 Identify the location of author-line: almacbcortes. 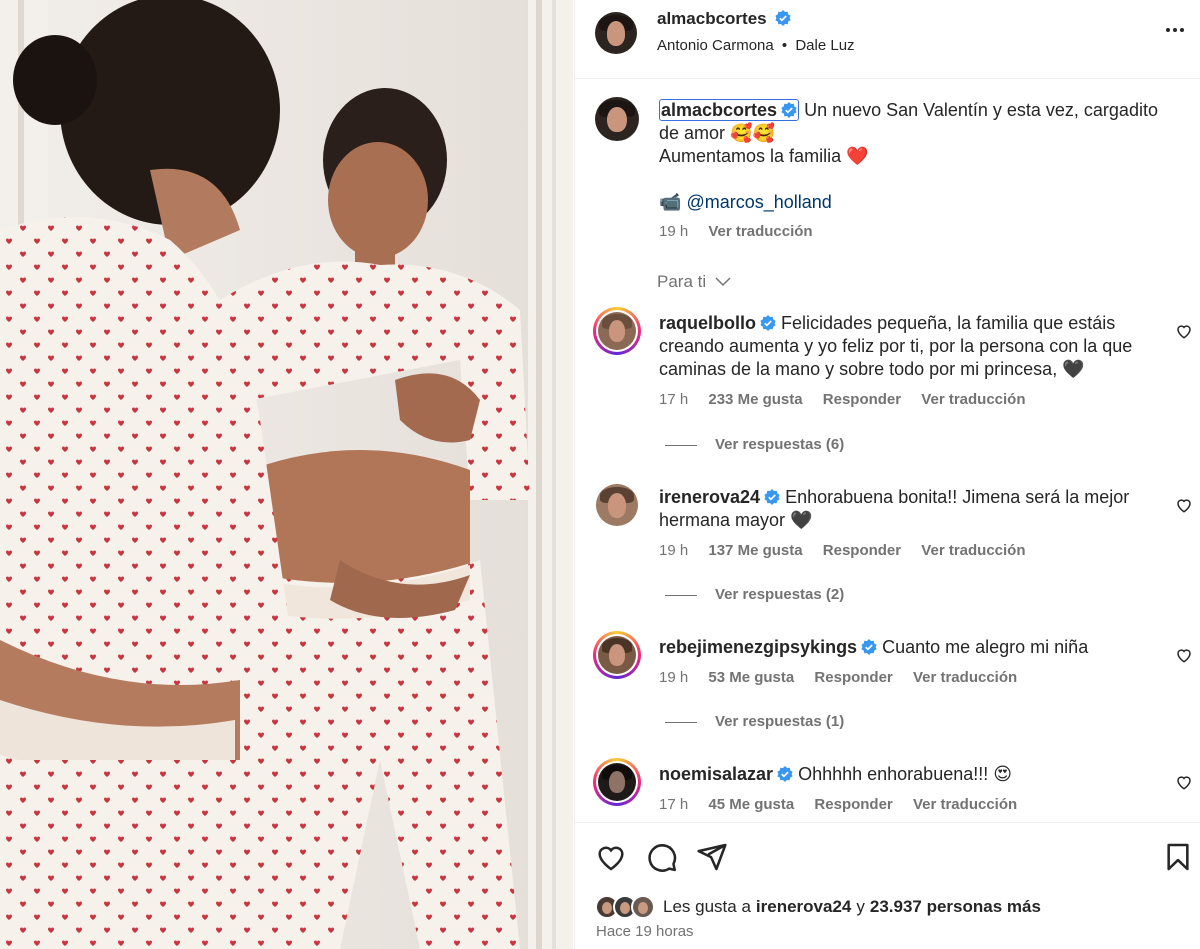
(724, 19).